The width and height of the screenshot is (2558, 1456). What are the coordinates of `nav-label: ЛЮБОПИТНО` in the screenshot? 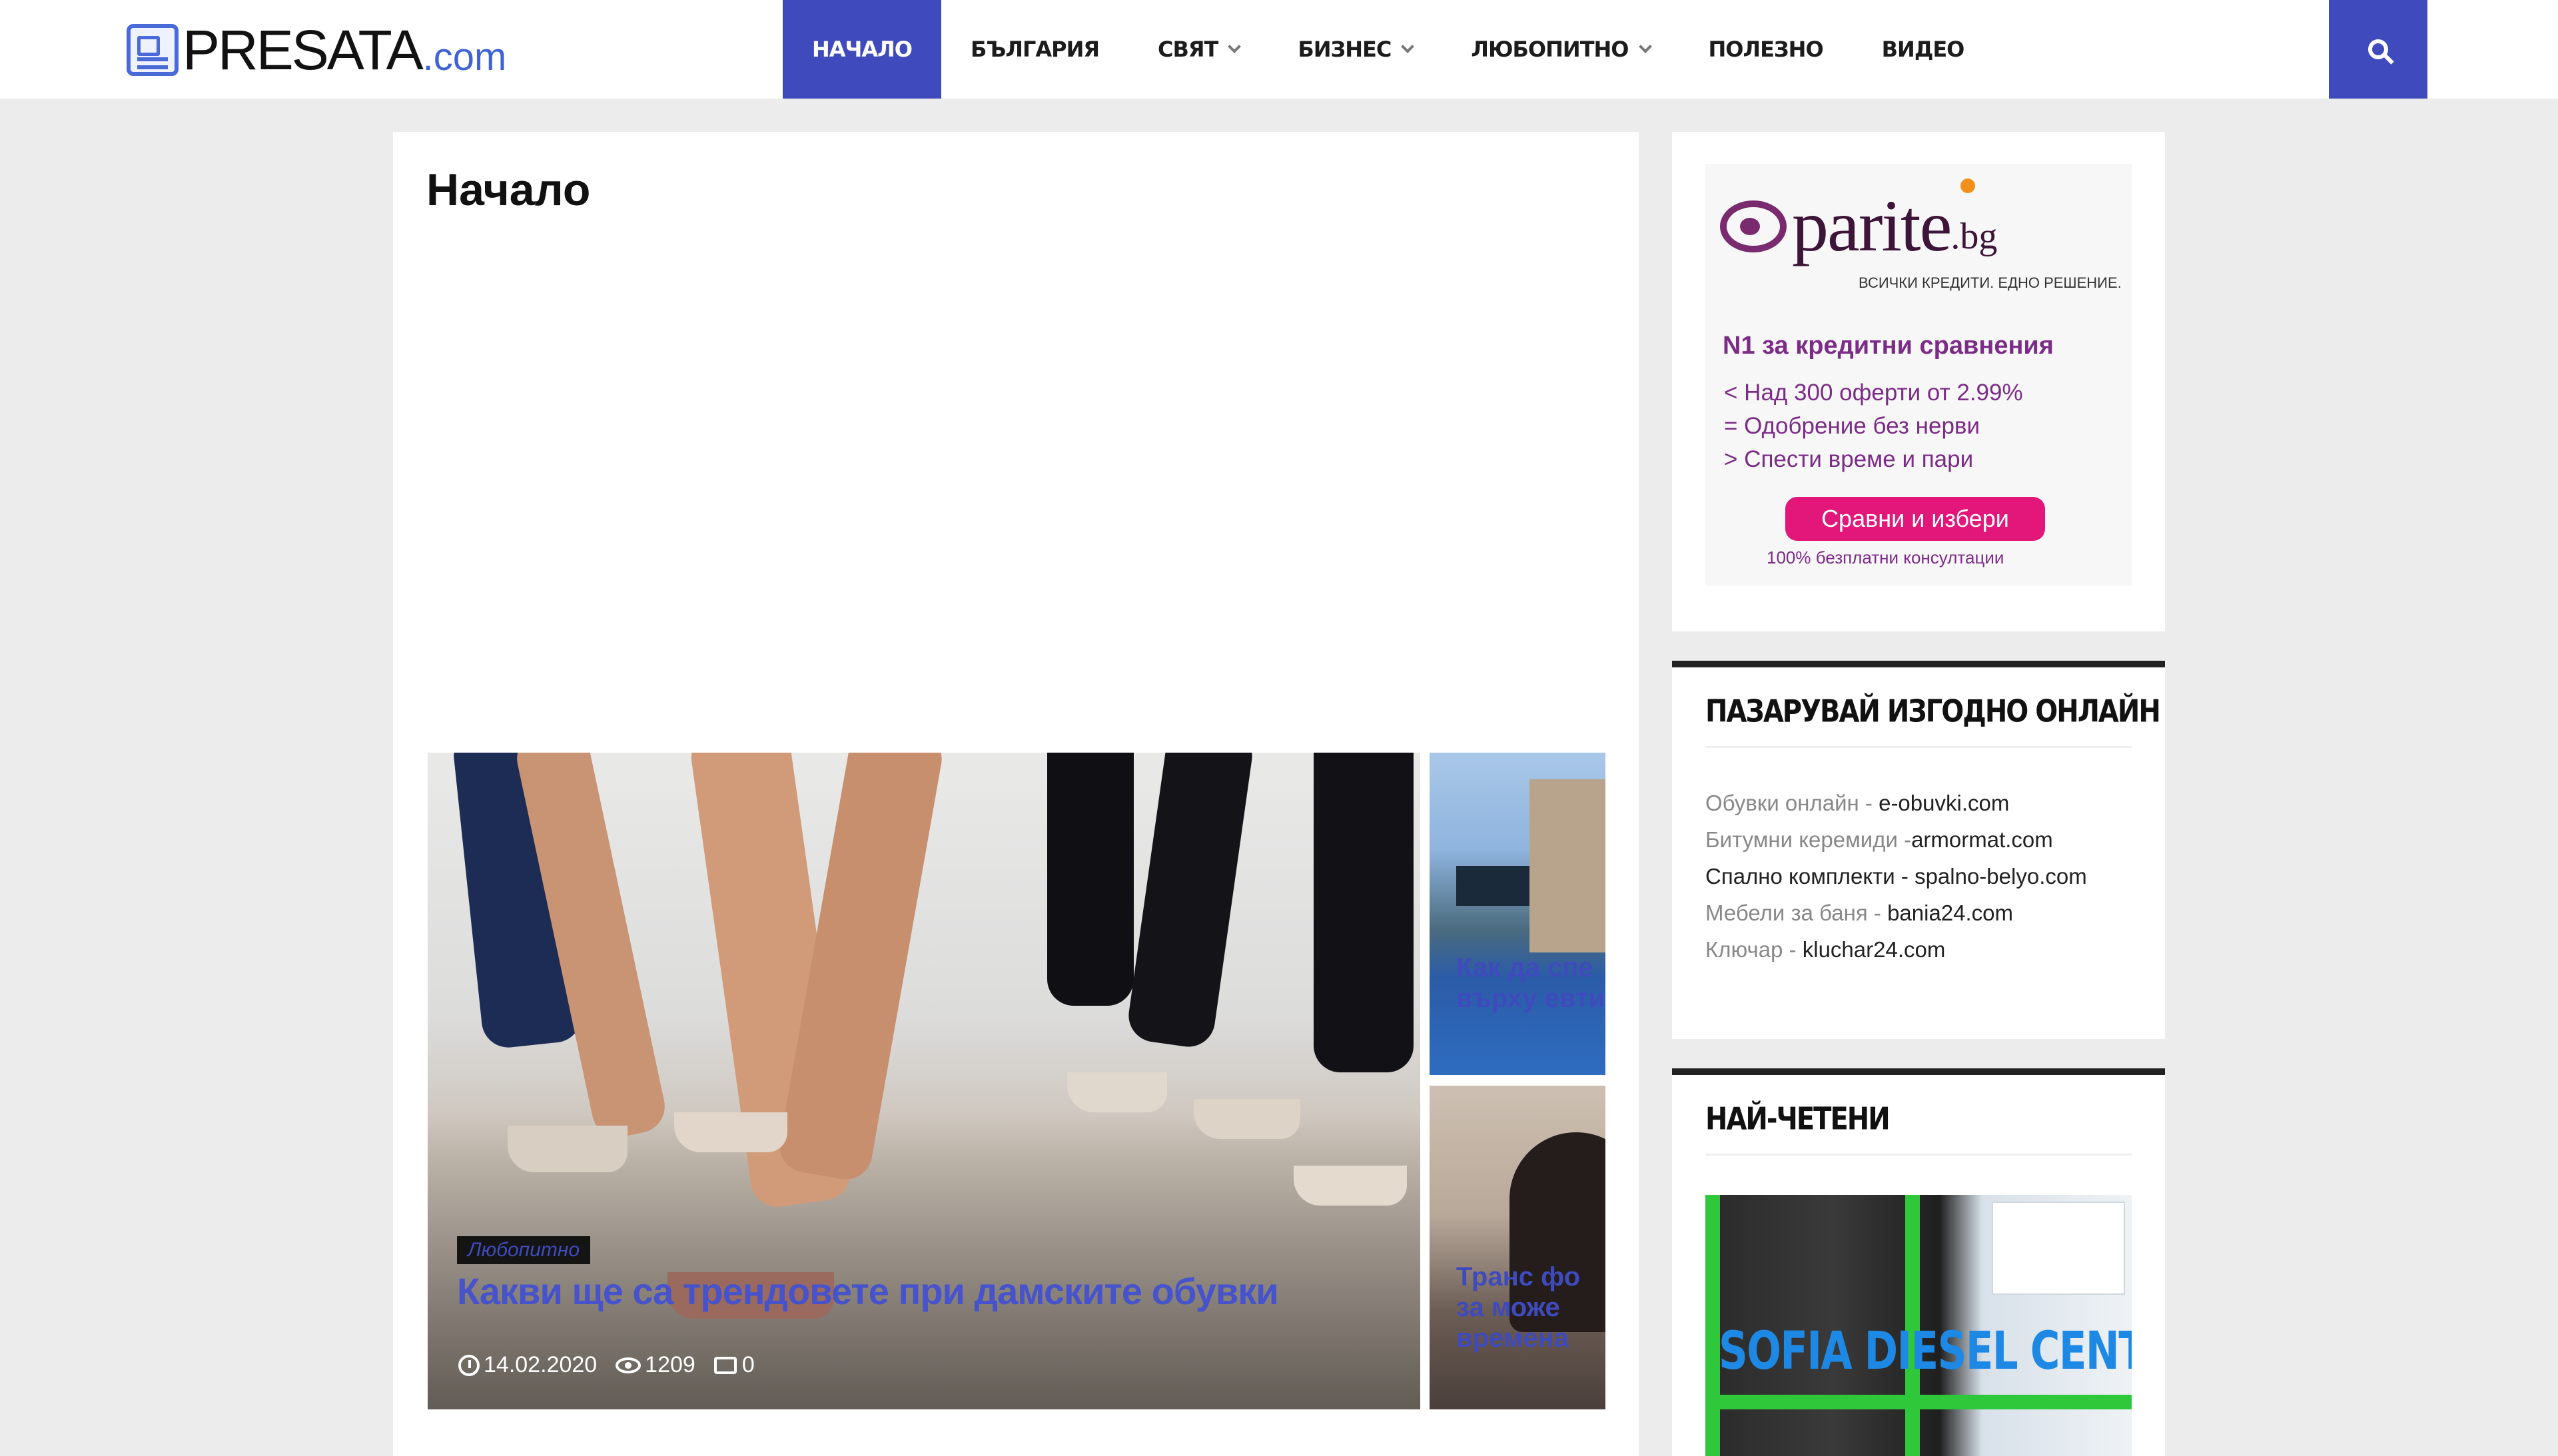 It's located at (1550, 50).